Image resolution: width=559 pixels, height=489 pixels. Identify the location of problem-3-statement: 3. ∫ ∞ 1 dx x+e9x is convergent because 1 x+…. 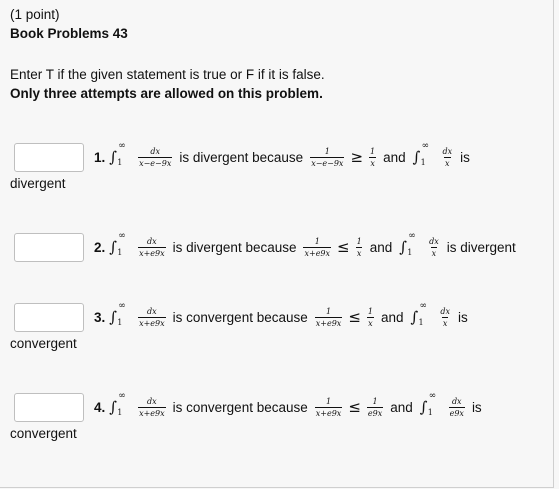
(281, 314).